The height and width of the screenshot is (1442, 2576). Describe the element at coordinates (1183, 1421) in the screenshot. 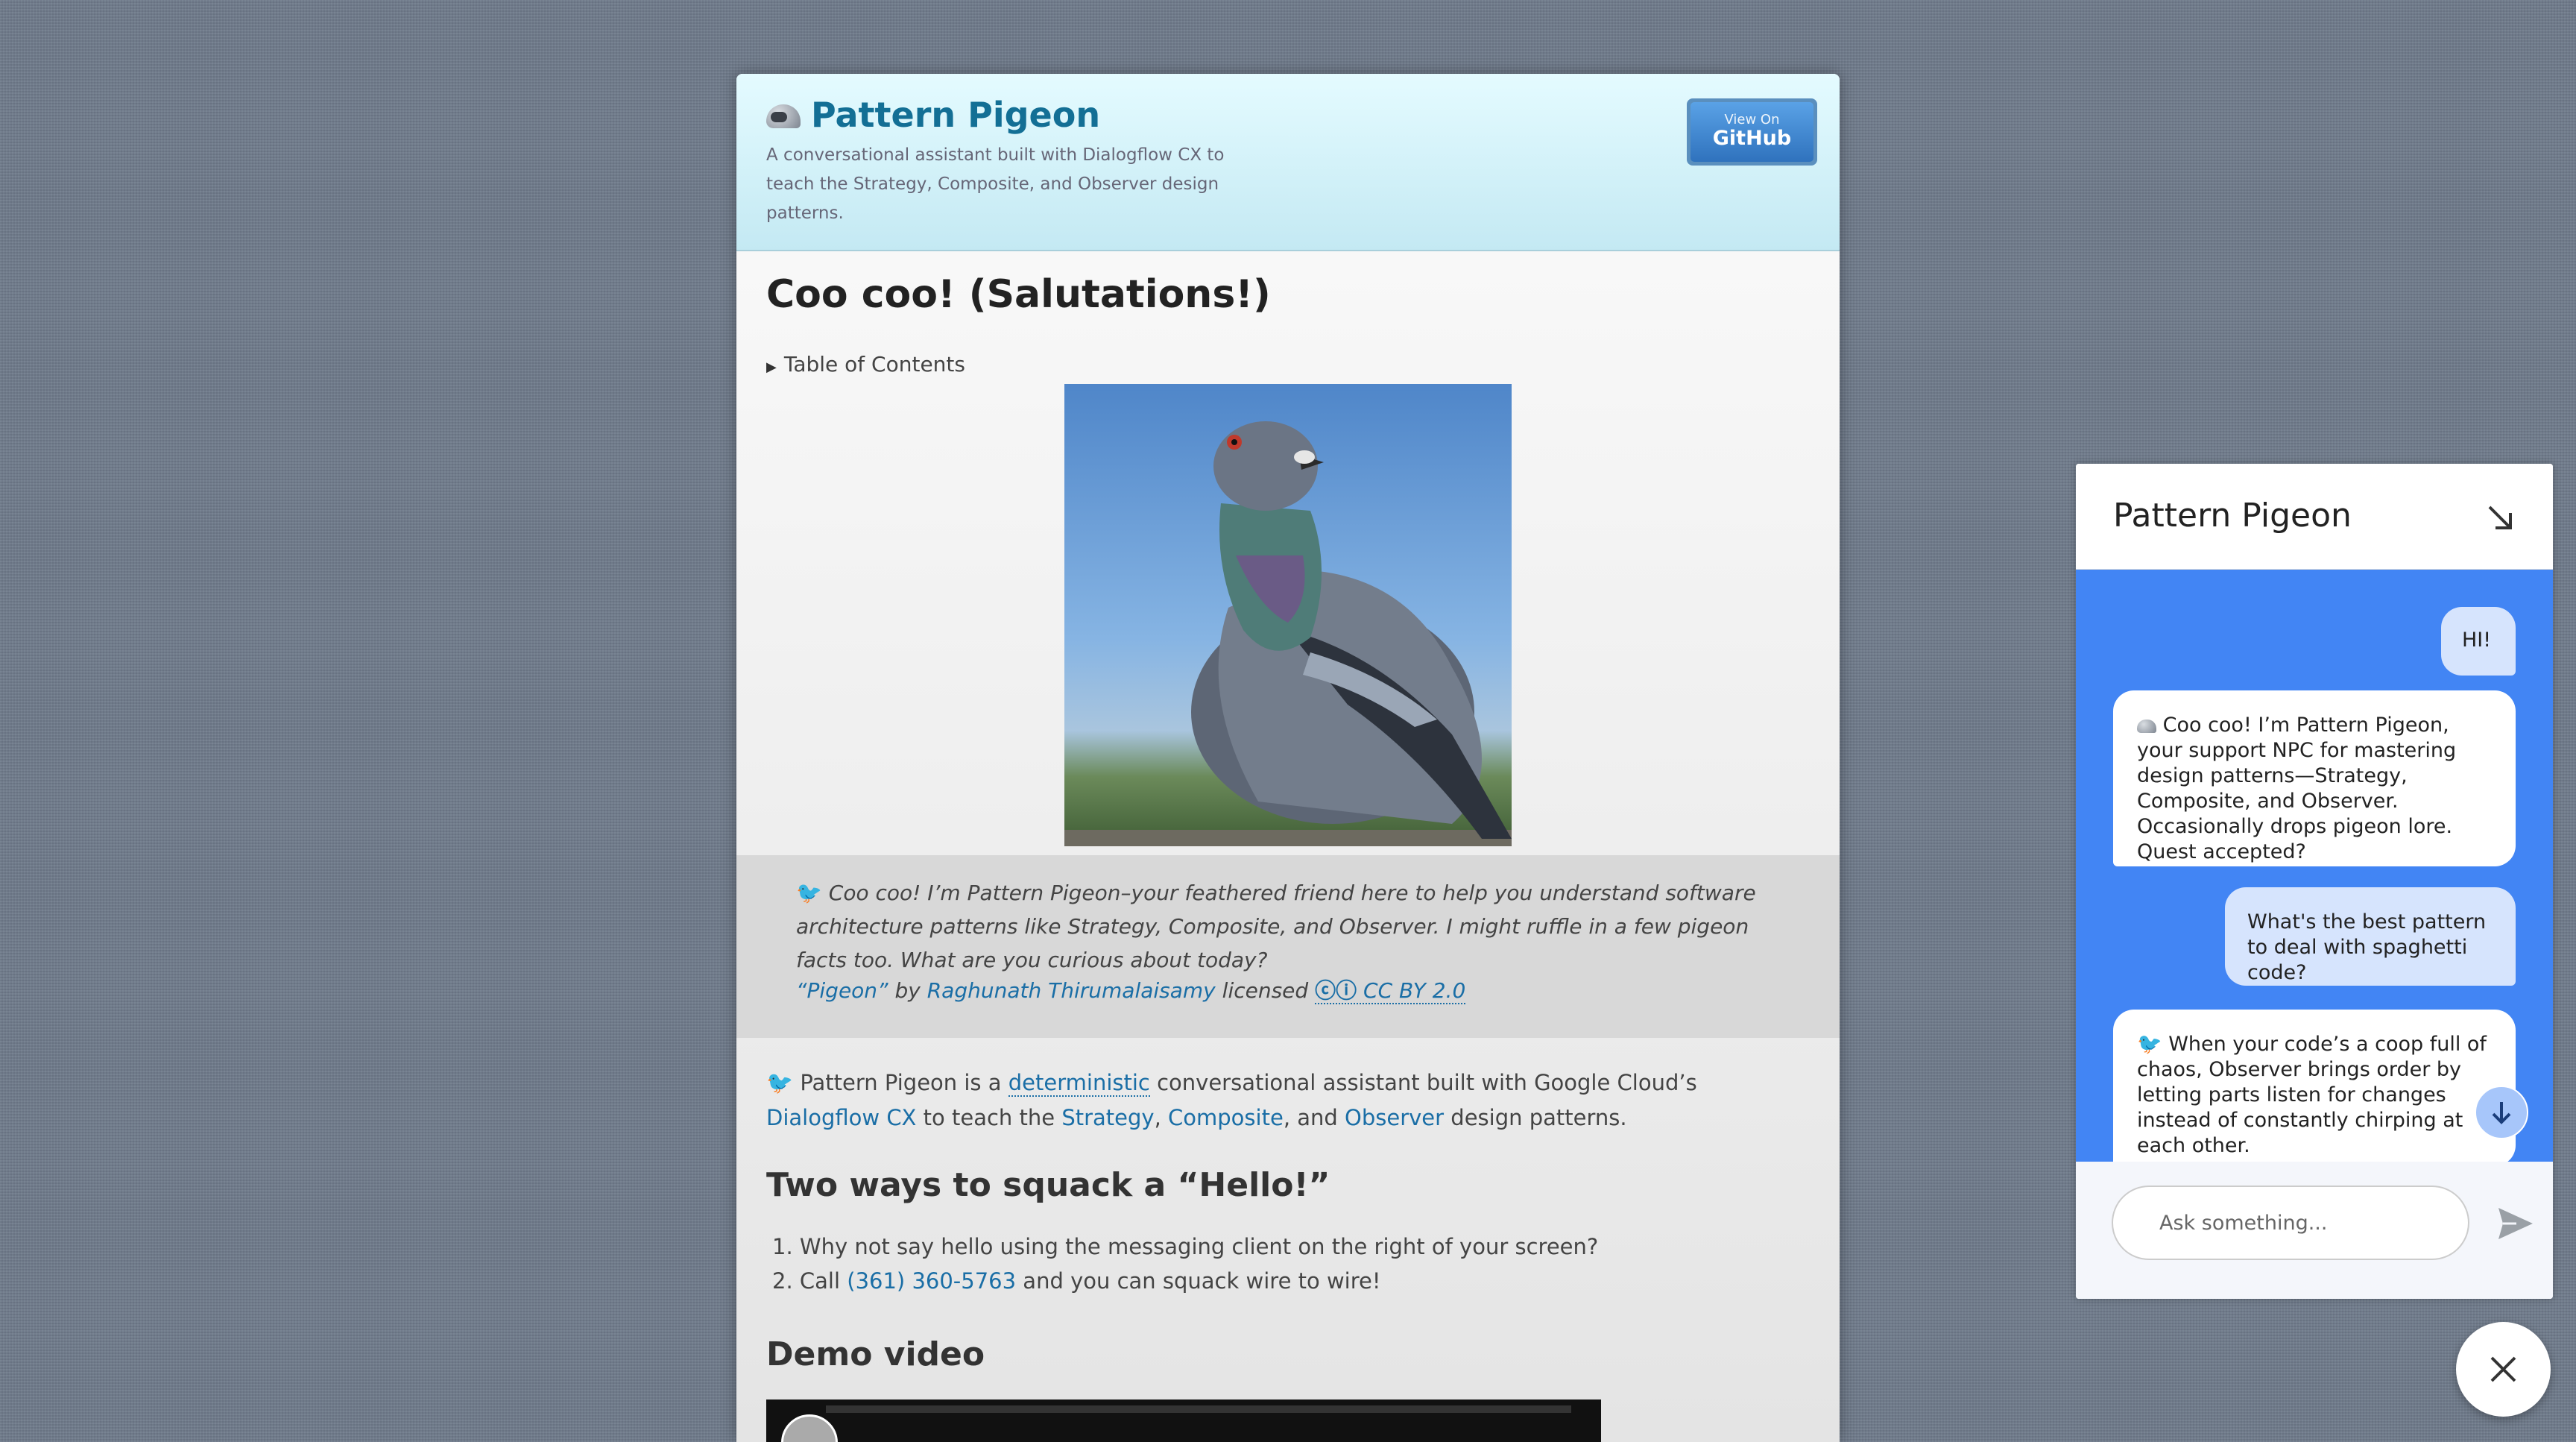

I see `demo-video-embed` at that location.